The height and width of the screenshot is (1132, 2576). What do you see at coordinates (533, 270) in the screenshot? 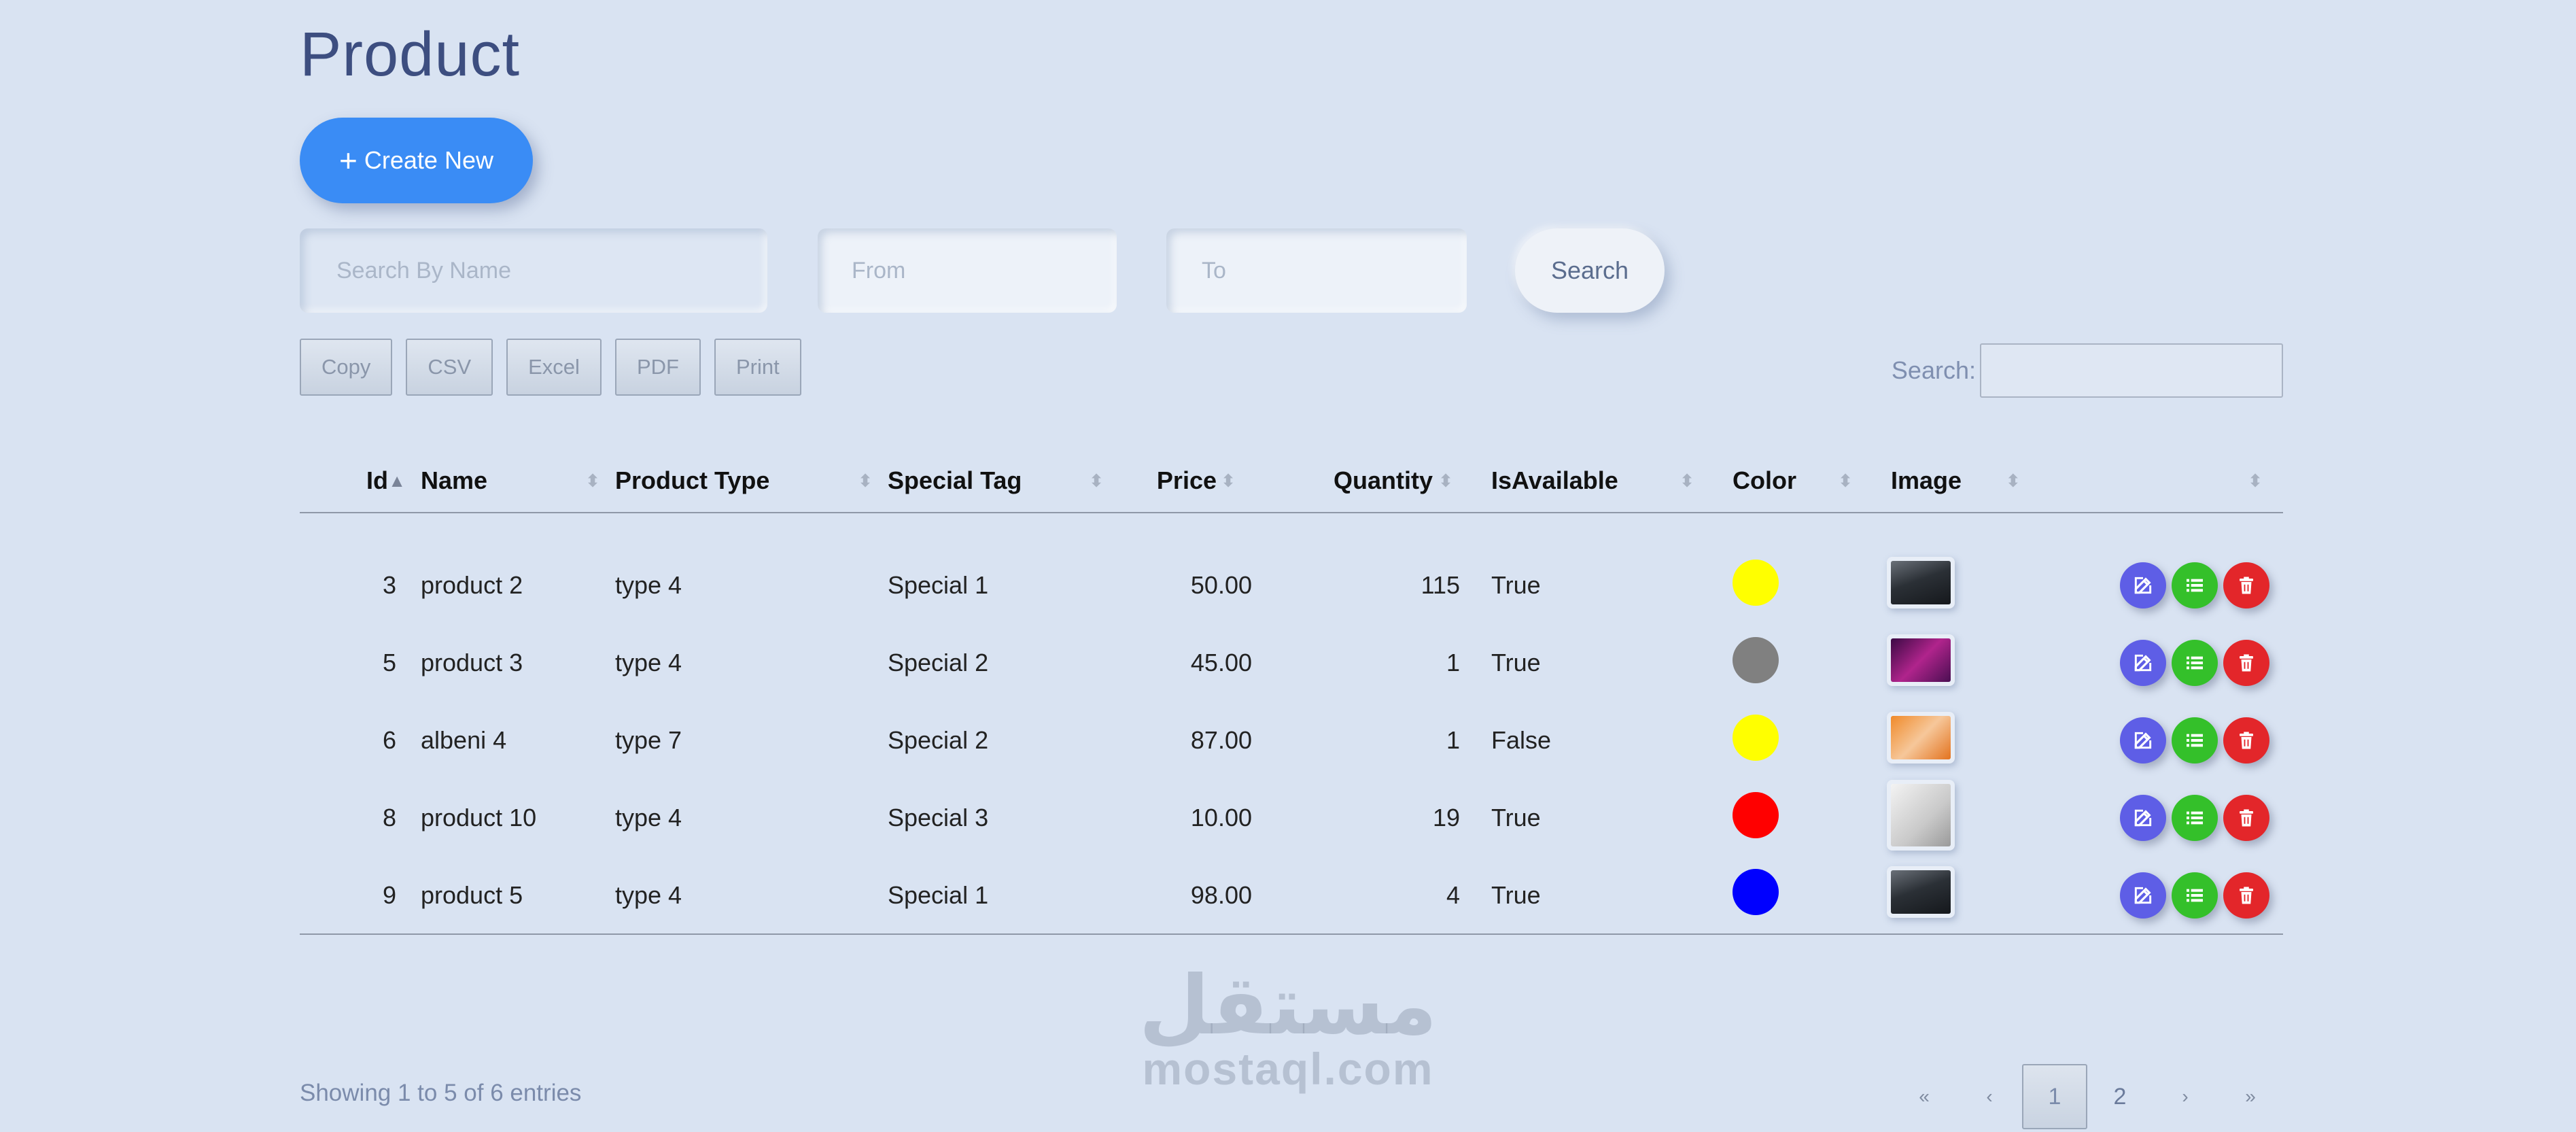
I see `search-by-name-input` at bounding box center [533, 270].